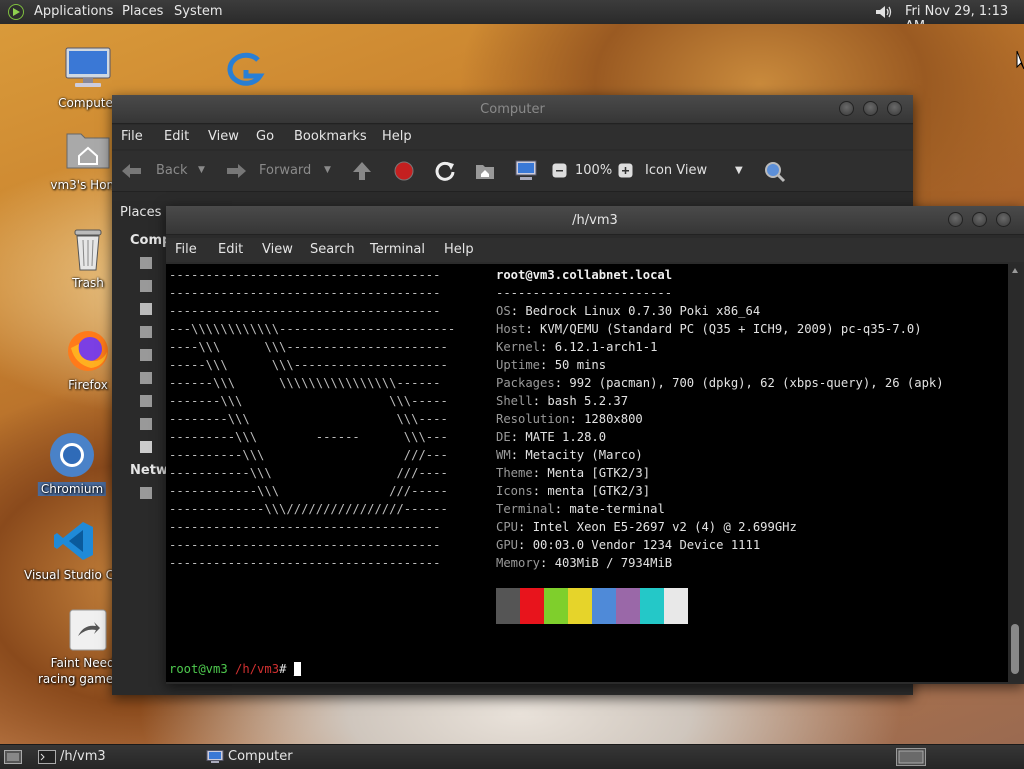  I want to click on info-row: Terminal: mate-terminal, so click(580, 509).